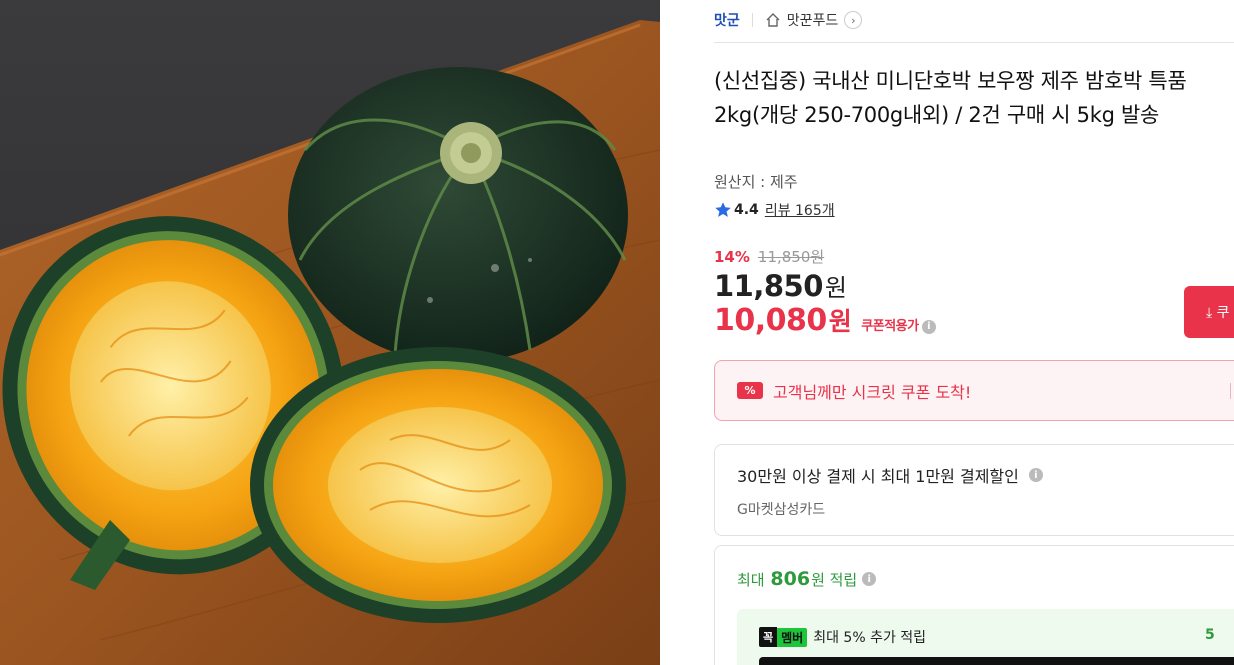 The width and height of the screenshot is (1234, 665). I want to click on percent-icon: %, so click(750, 390).